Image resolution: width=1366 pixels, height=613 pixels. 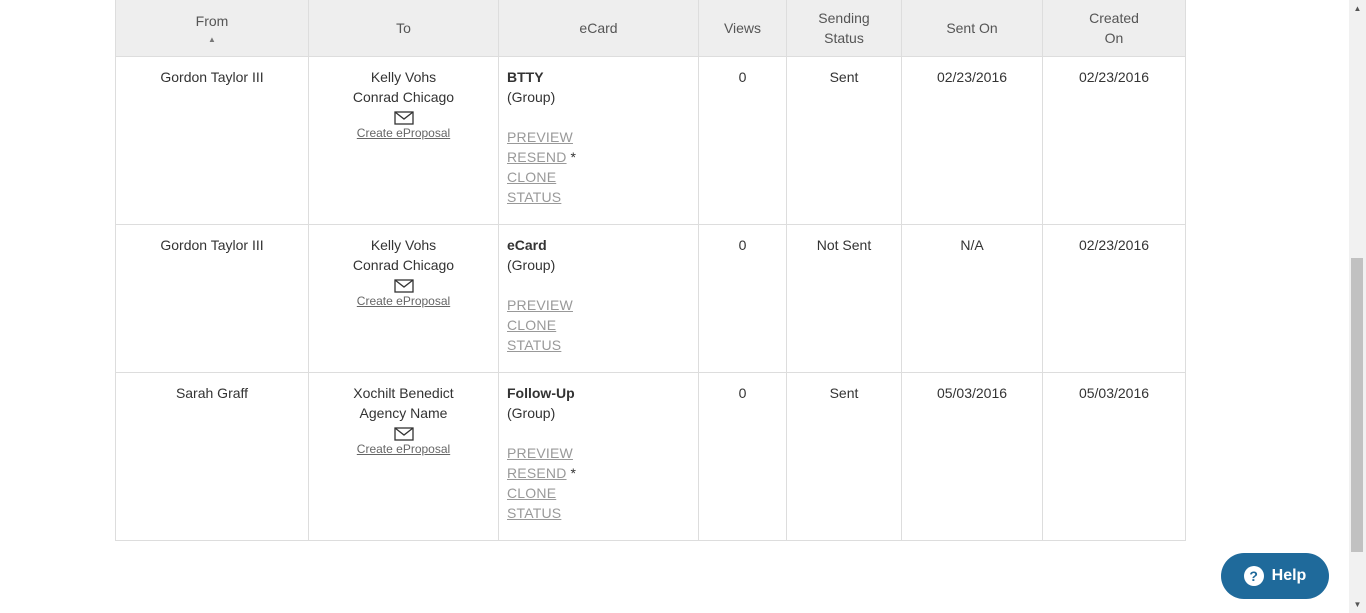 I want to click on help-button: ? Help, so click(x=1275, y=576).